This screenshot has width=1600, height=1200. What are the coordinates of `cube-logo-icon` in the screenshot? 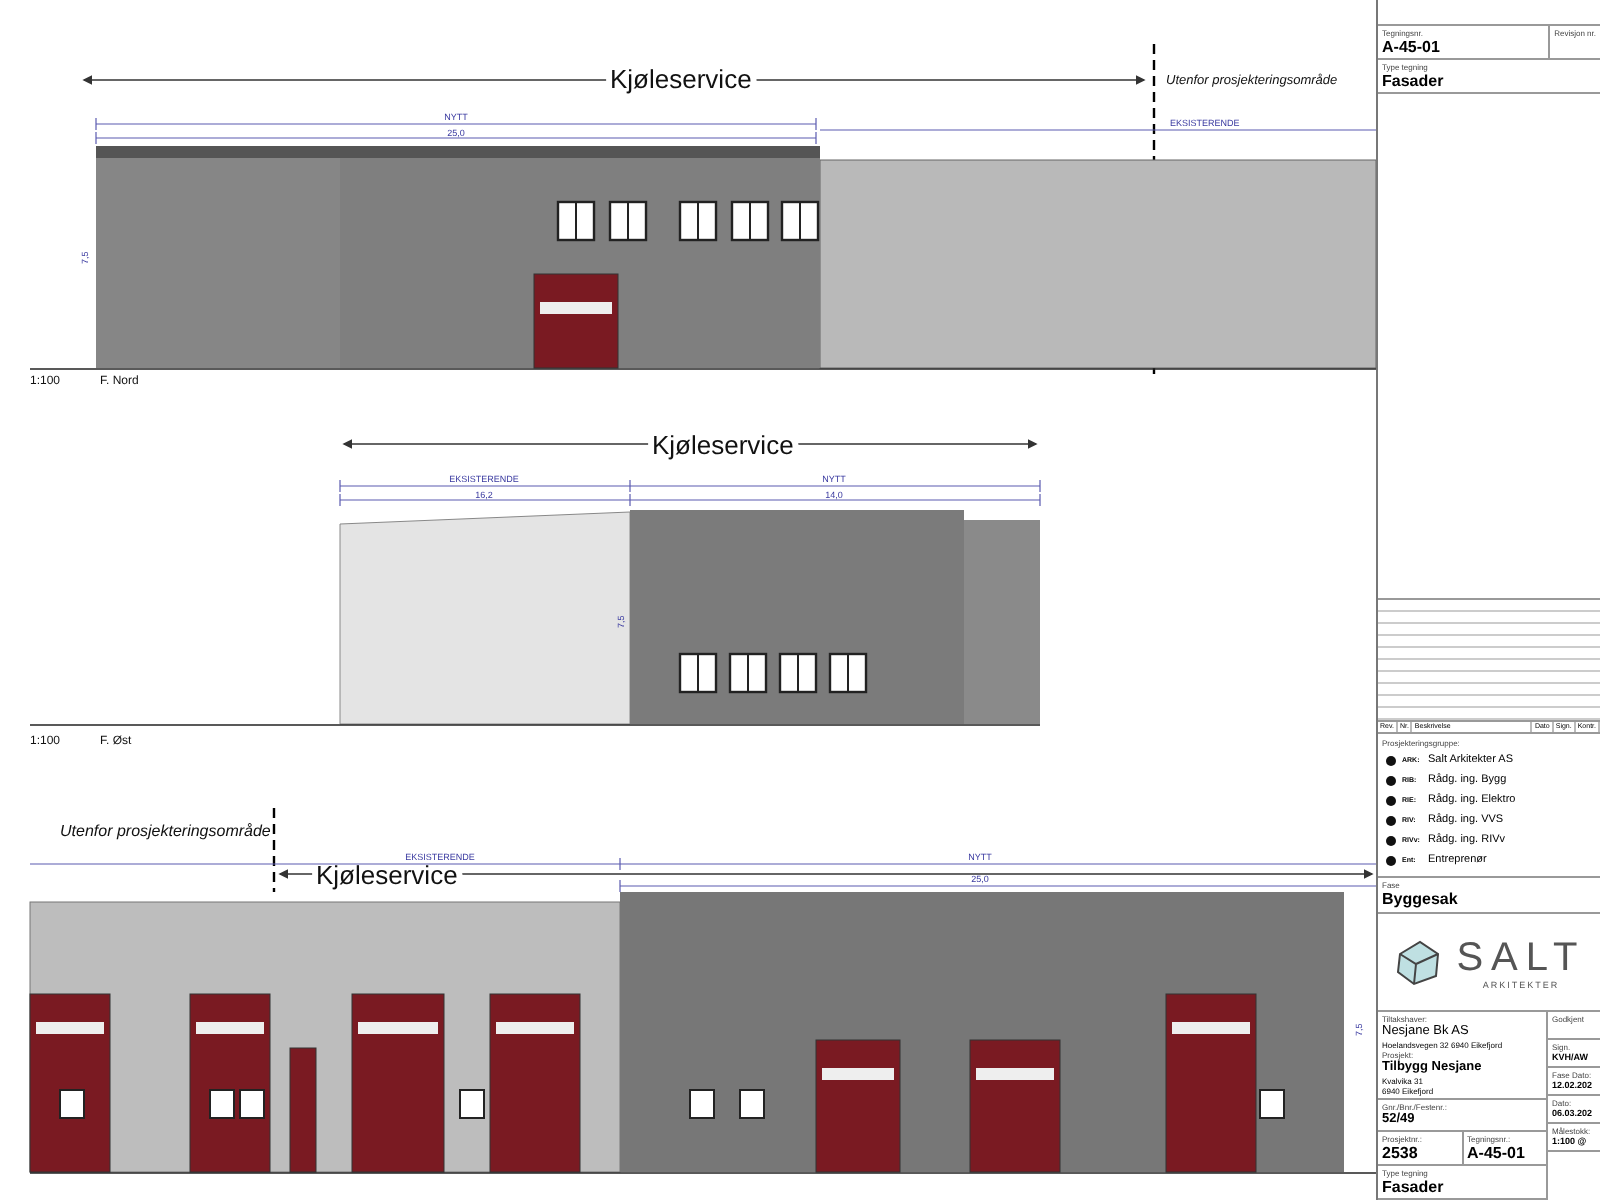 It's located at (1418, 962).